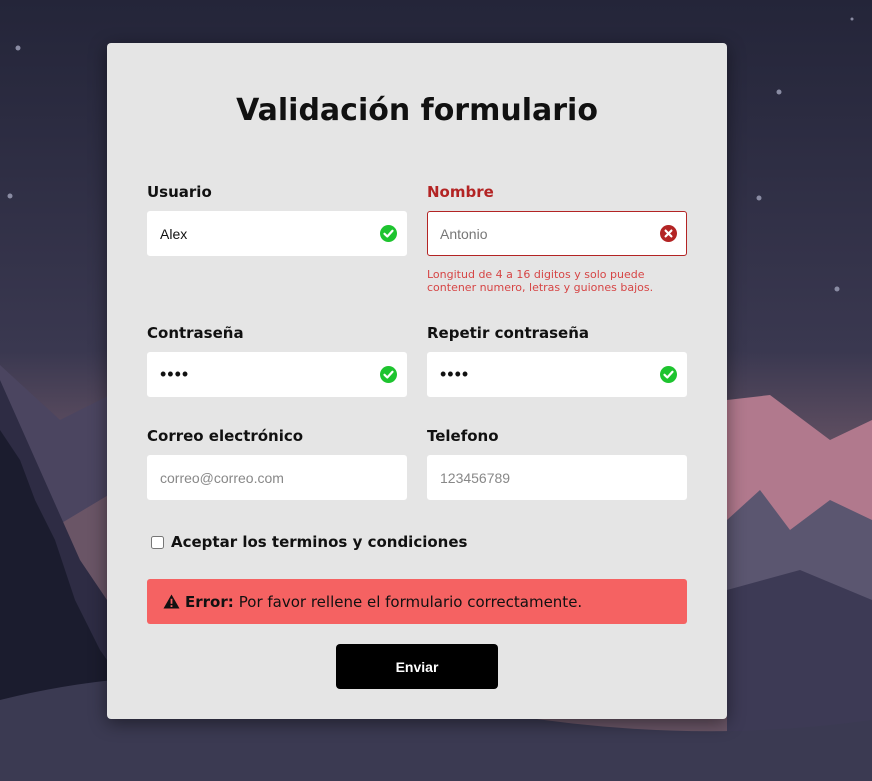 This screenshot has height=781, width=872. What do you see at coordinates (417, 110) in the screenshot?
I see `page-title: Validación formulario` at bounding box center [417, 110].